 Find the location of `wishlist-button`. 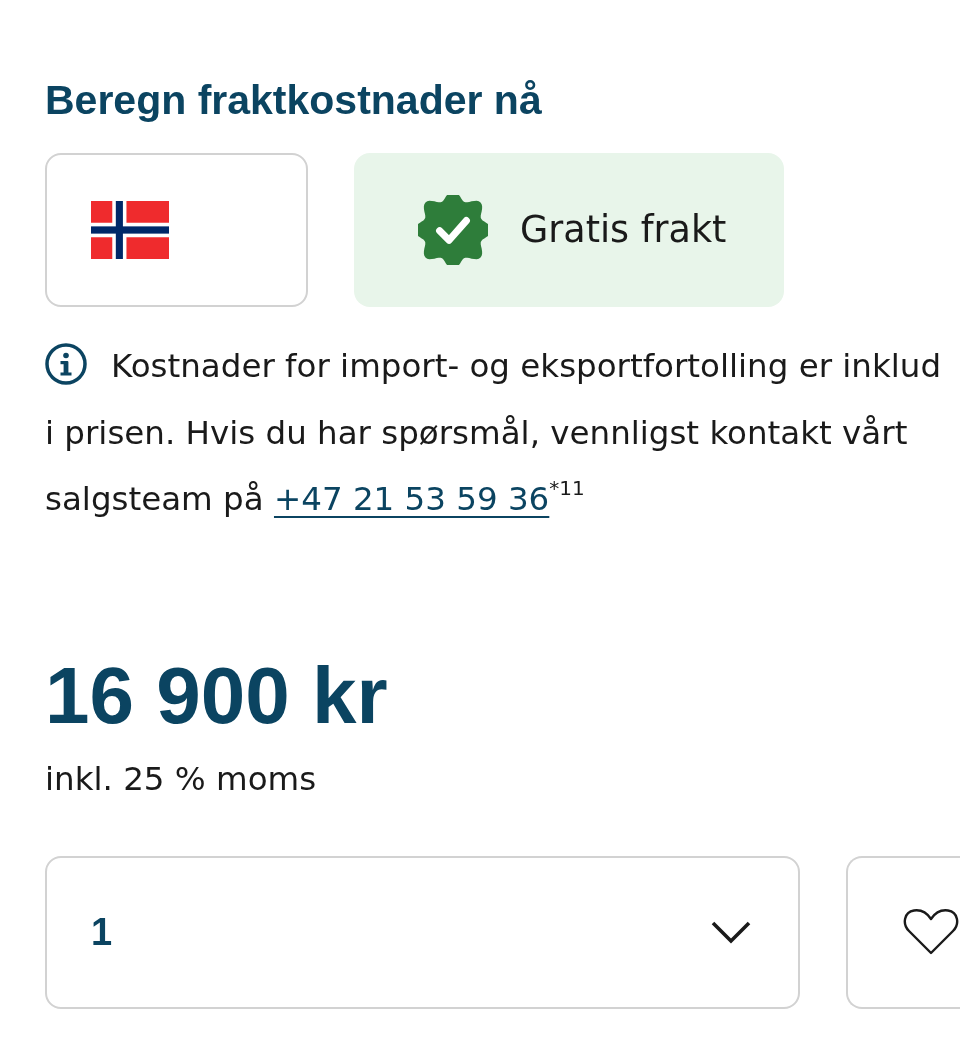

wishlist-button is located at coordinates (903, 932).